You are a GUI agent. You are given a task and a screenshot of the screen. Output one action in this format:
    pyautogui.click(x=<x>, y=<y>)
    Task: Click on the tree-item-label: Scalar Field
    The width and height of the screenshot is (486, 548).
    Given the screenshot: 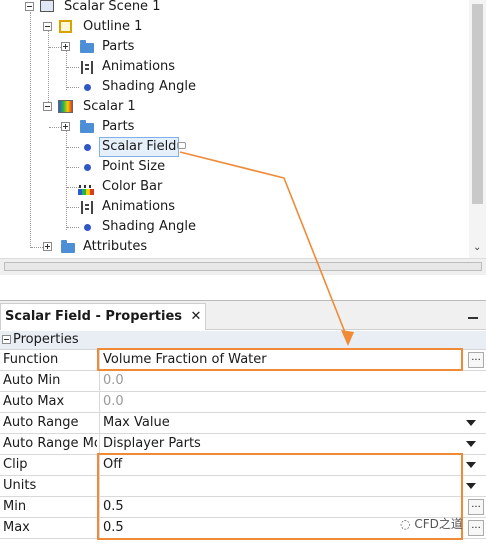 What is the action you would take?
    pyautogui.click(x=139, y=147)
    